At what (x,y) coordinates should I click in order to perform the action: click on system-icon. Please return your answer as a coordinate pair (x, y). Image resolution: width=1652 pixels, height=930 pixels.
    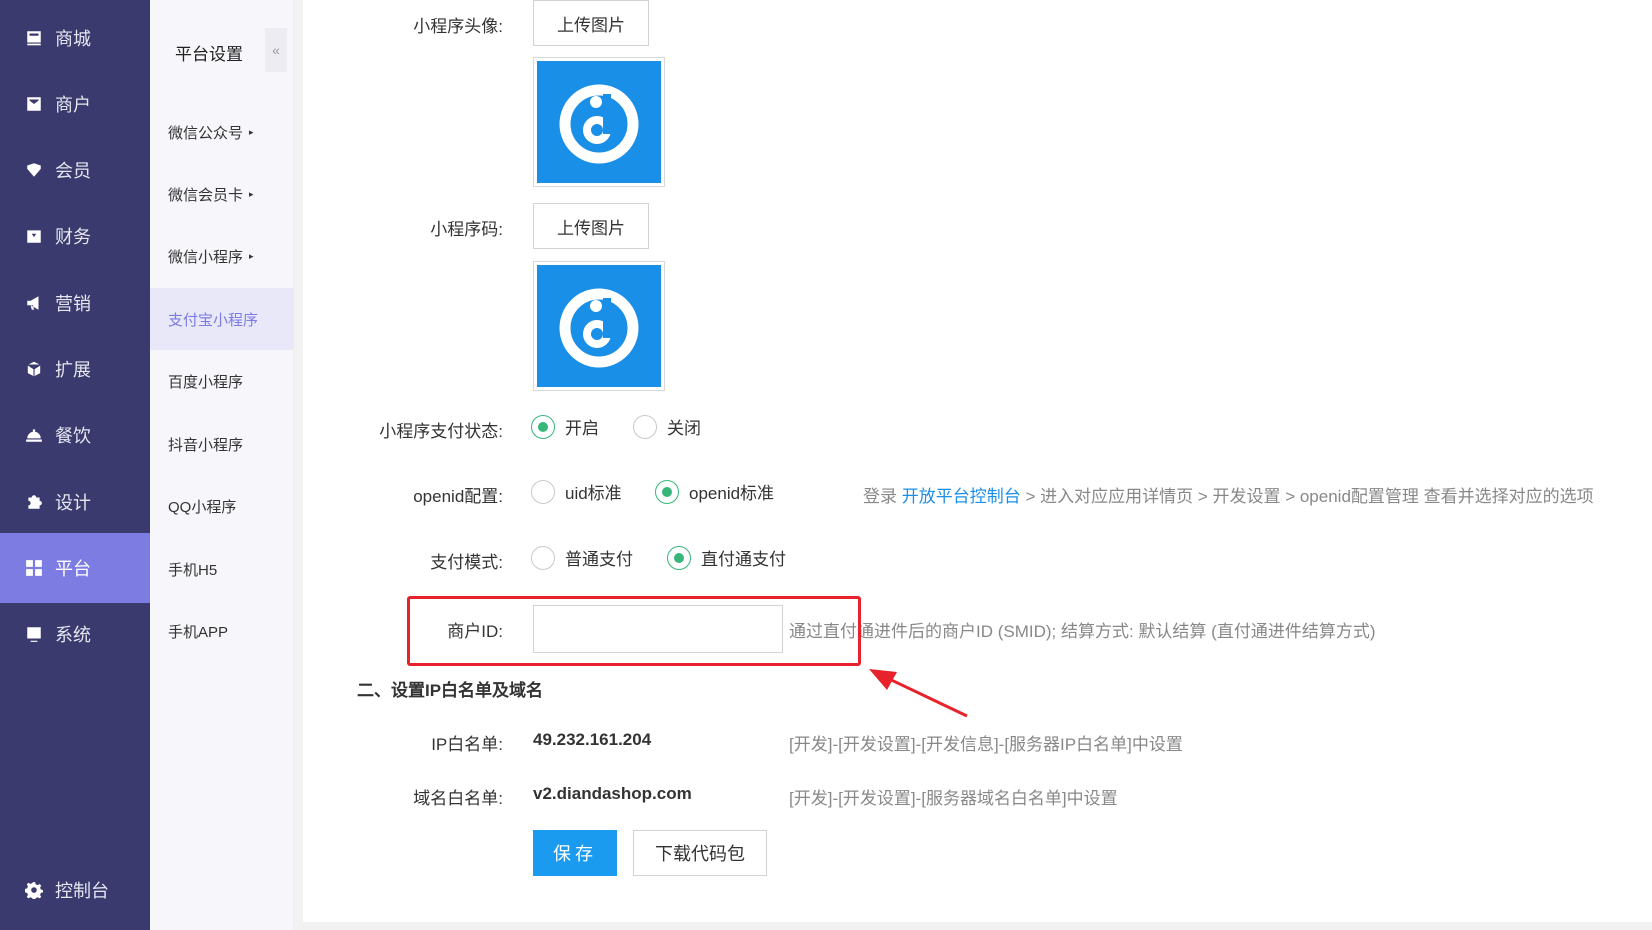
    Looking at the image, I should click on (34, 634).